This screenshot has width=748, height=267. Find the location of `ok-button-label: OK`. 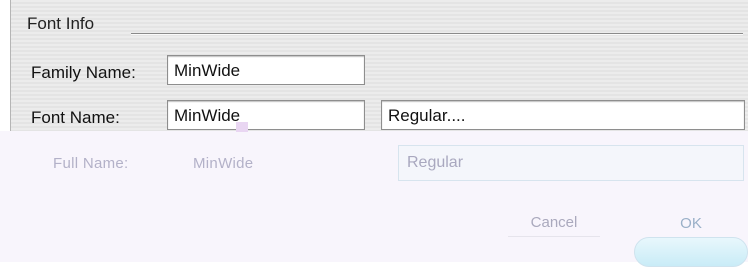

ok-button-label: OK is located at coordinates (691, 223).